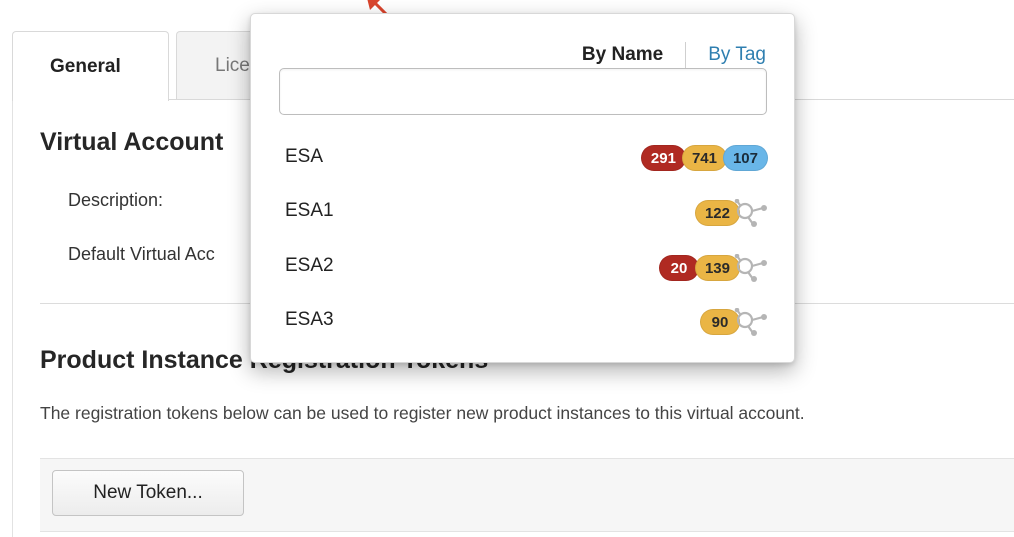 Image resolution: width=1014 pixels, height=537 pixels. What do you see at coordinates (523, 91) in the screenshot?
I see `account-search-input` at bounding box center [523, 91].